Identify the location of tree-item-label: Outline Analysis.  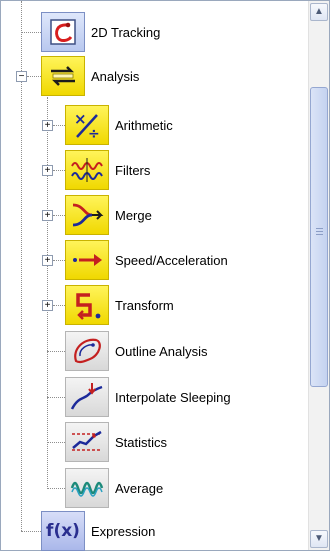
(161, 351).